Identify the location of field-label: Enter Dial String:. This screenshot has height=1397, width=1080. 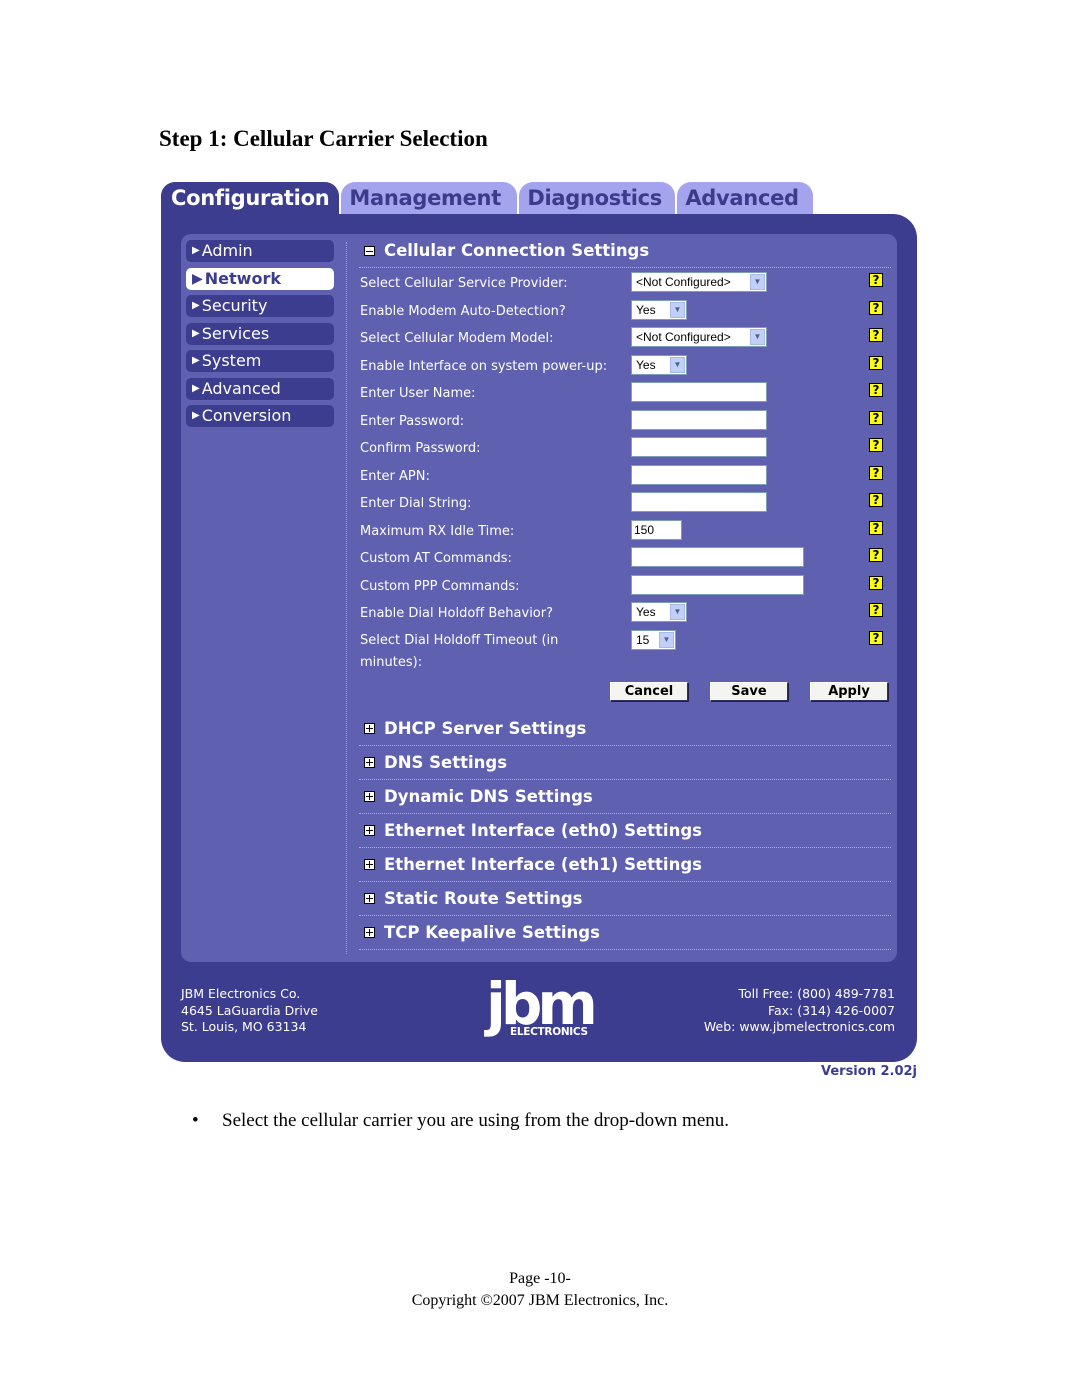
(416, 503).